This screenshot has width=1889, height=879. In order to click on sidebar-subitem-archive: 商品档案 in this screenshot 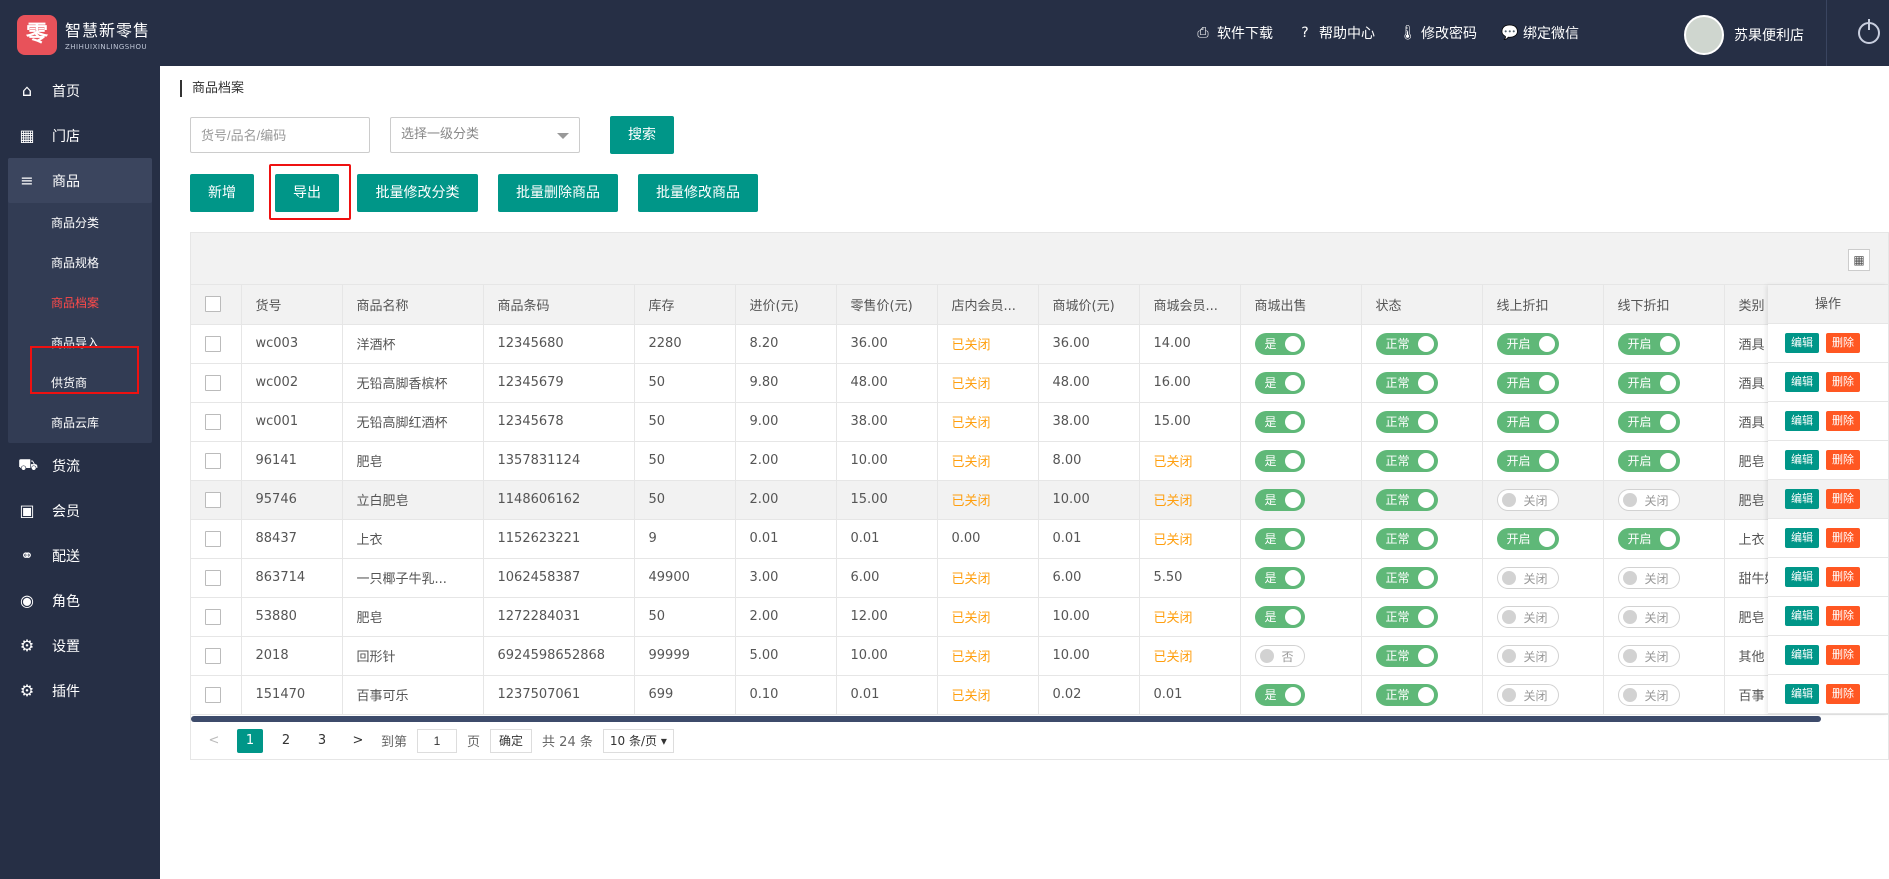, I will do `click(80, 303)`.